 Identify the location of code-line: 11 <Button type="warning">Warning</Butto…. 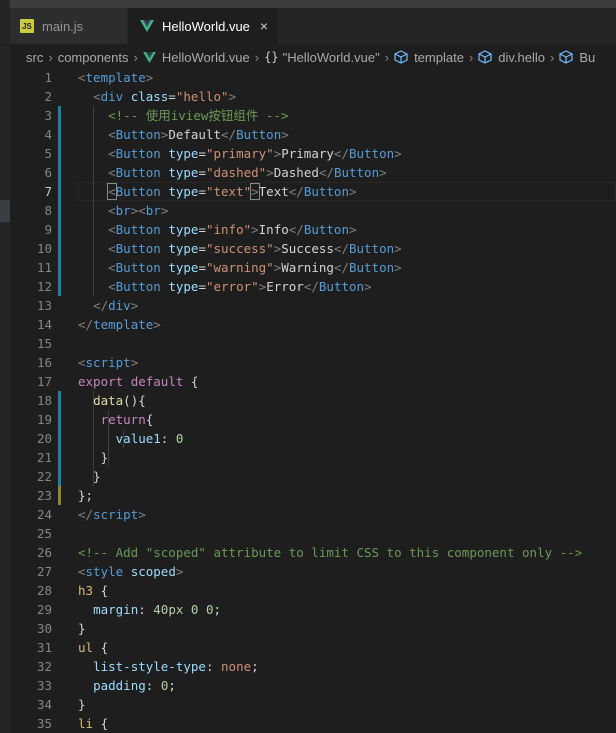
(313, 267).